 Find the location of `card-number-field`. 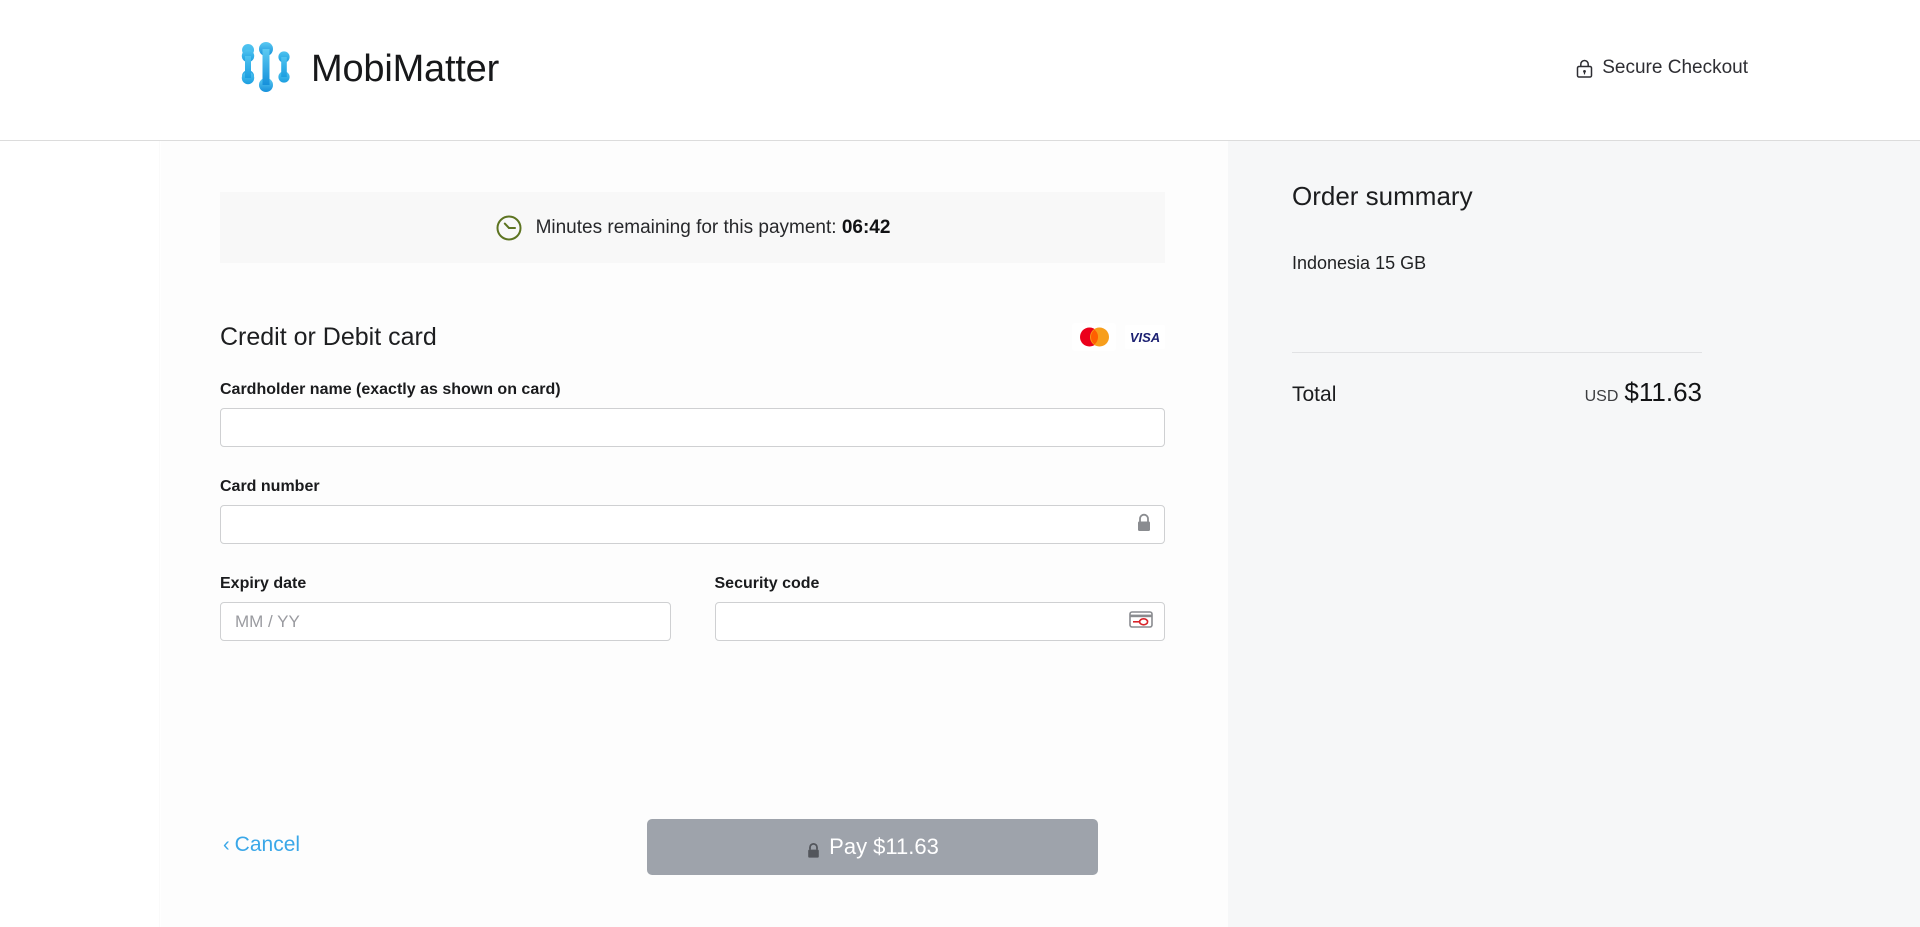

card-number-field is located at coordinates (692, 524).